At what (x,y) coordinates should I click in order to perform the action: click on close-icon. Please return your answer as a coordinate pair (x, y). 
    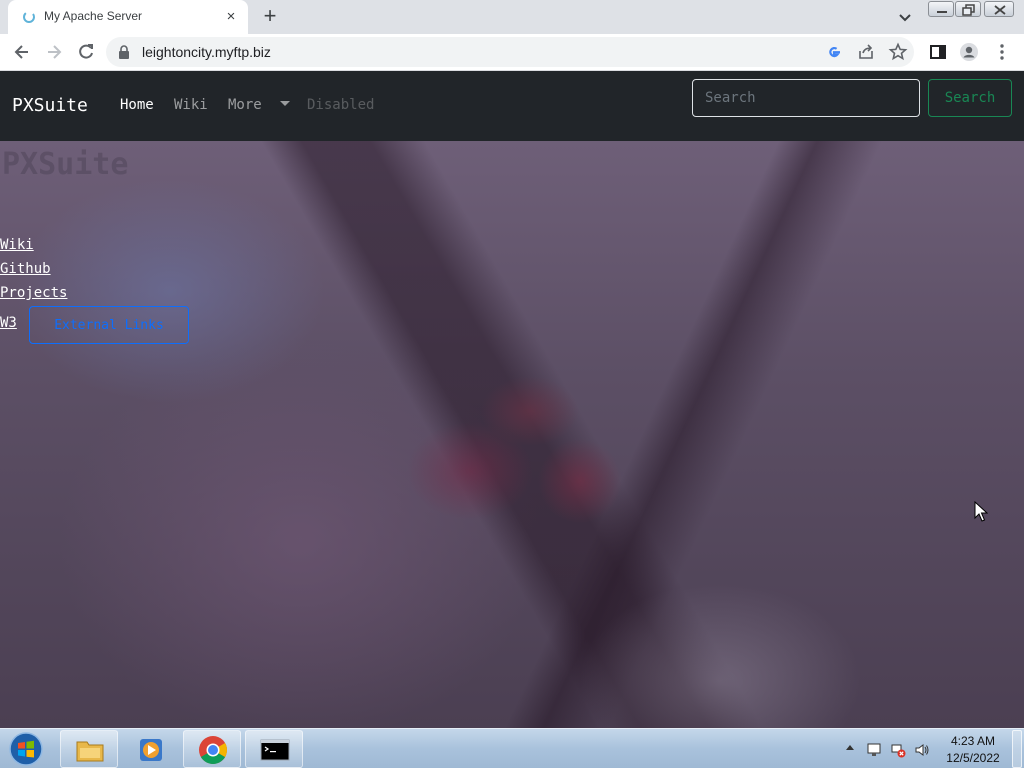
    Looking at the image, I should click on (1000, 10).